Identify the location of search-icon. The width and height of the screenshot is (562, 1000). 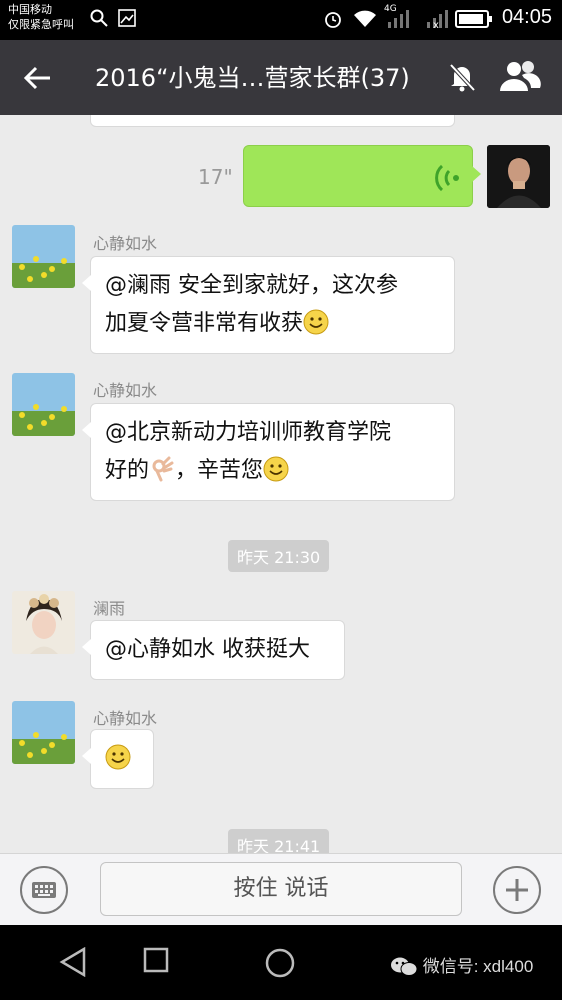
(99, 18).